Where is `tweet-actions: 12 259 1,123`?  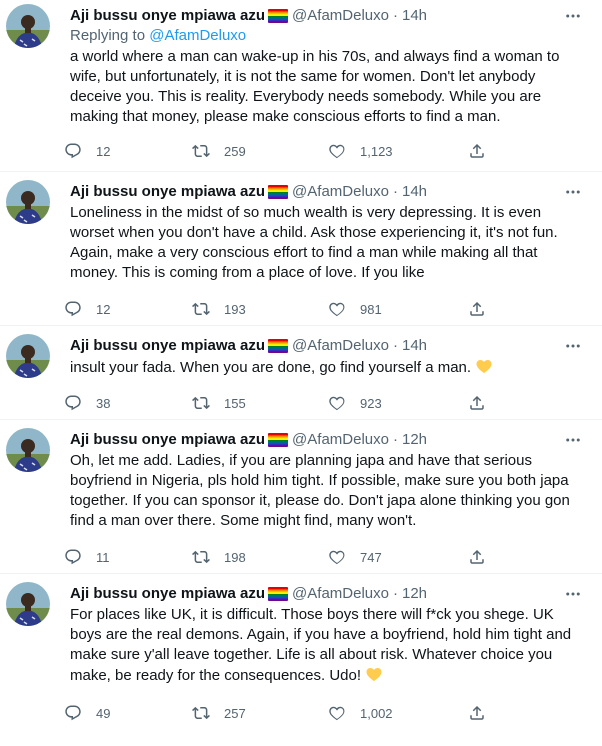
tweet-actions: 12 259 1,123 is located at coordinates (275, 151).